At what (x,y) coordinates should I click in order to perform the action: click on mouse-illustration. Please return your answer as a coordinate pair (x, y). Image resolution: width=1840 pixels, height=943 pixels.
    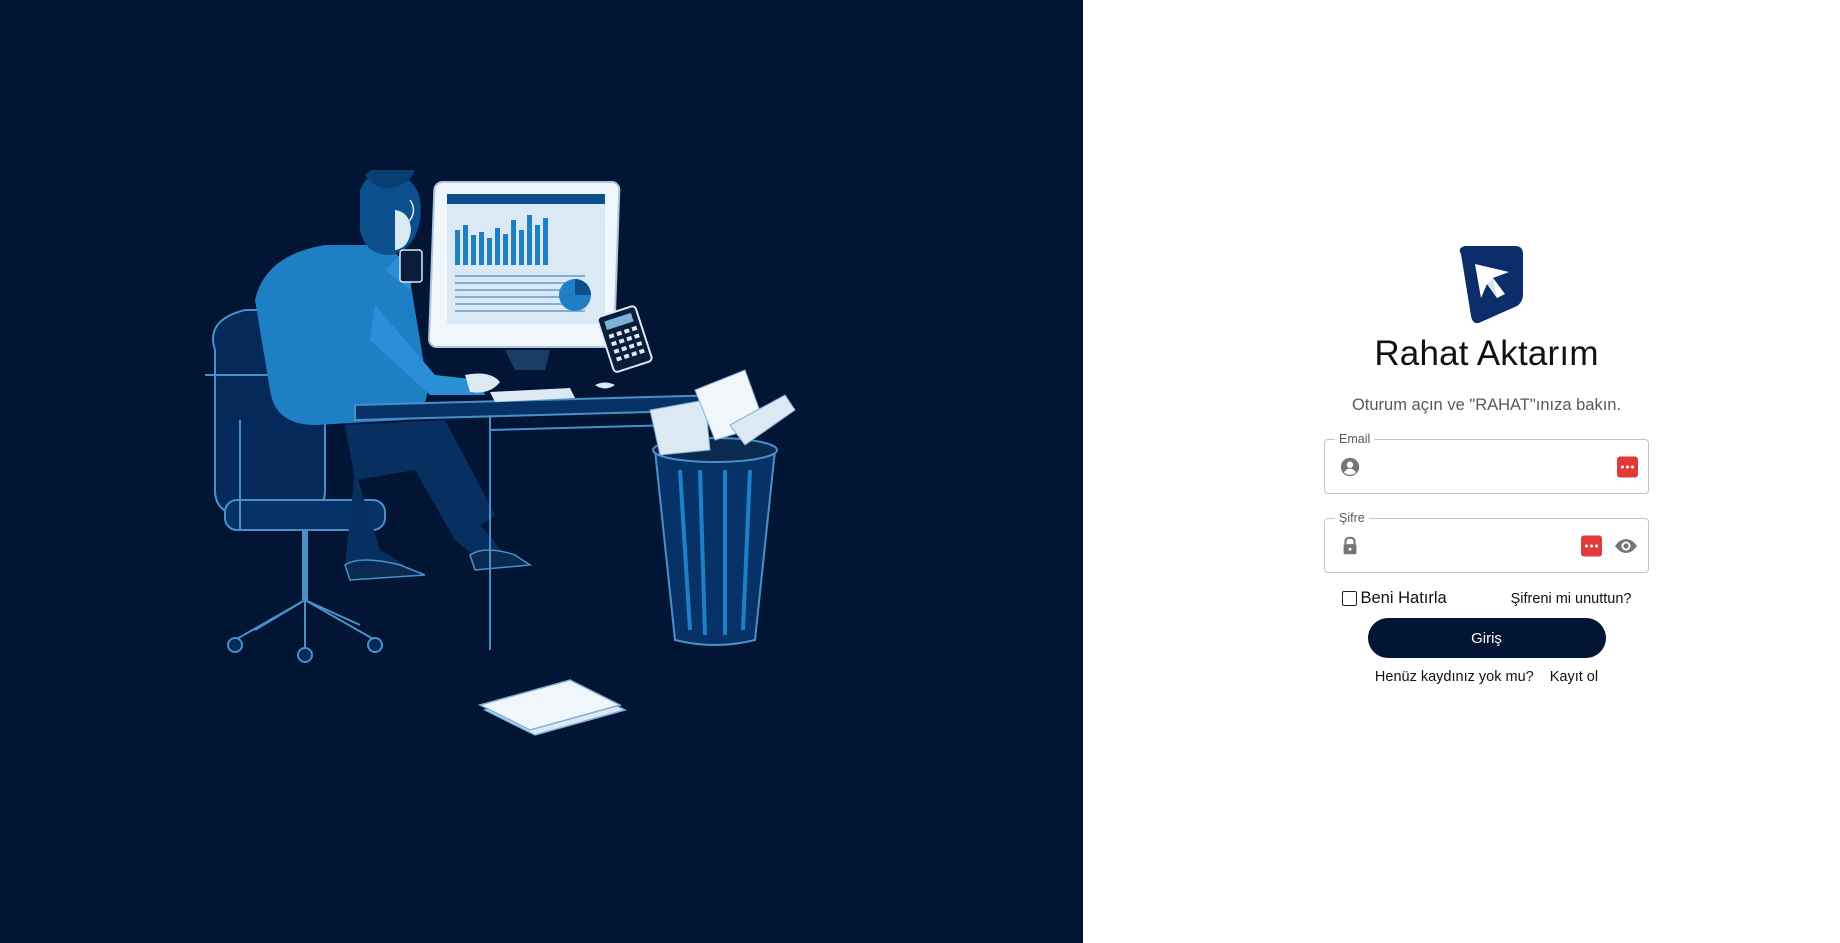
    Looking at the image, I should click on (605, 385).